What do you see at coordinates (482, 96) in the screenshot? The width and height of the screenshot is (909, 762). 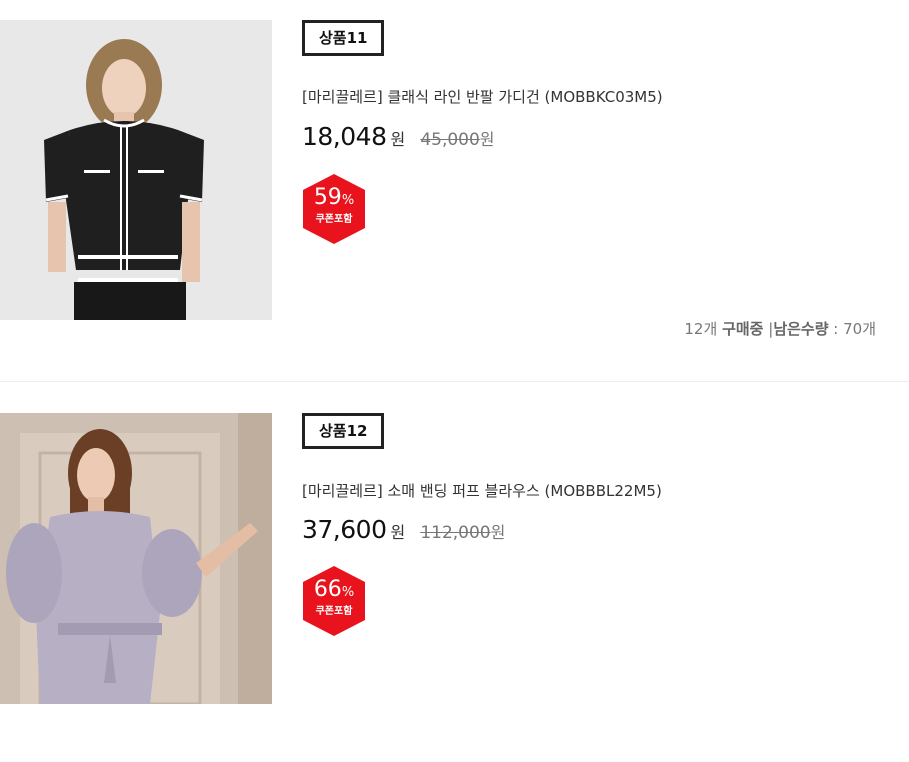 I see `product-title: [마리끌레르] 클래식 라인 반팔 가디건 (MOBBKC03M5)` at bounding box center [482, 96].